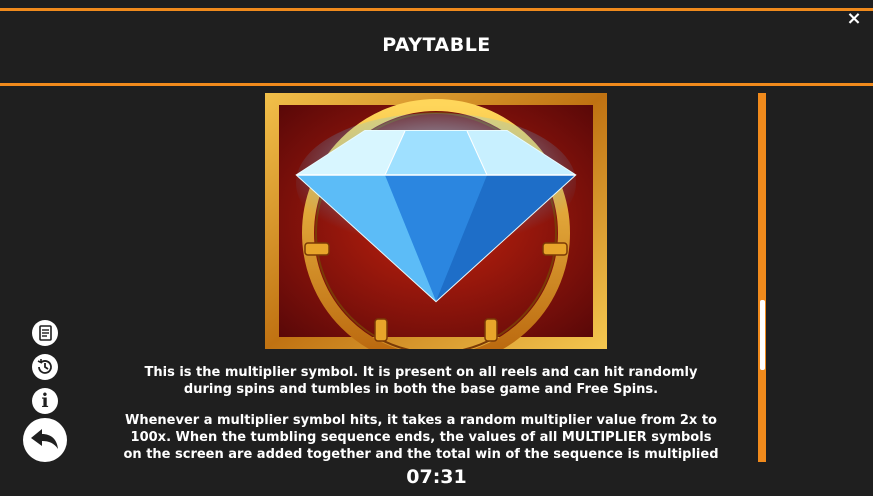 This screenshot has width=873, height=496. I want to click on info-glyph: i, so click(45, 401).